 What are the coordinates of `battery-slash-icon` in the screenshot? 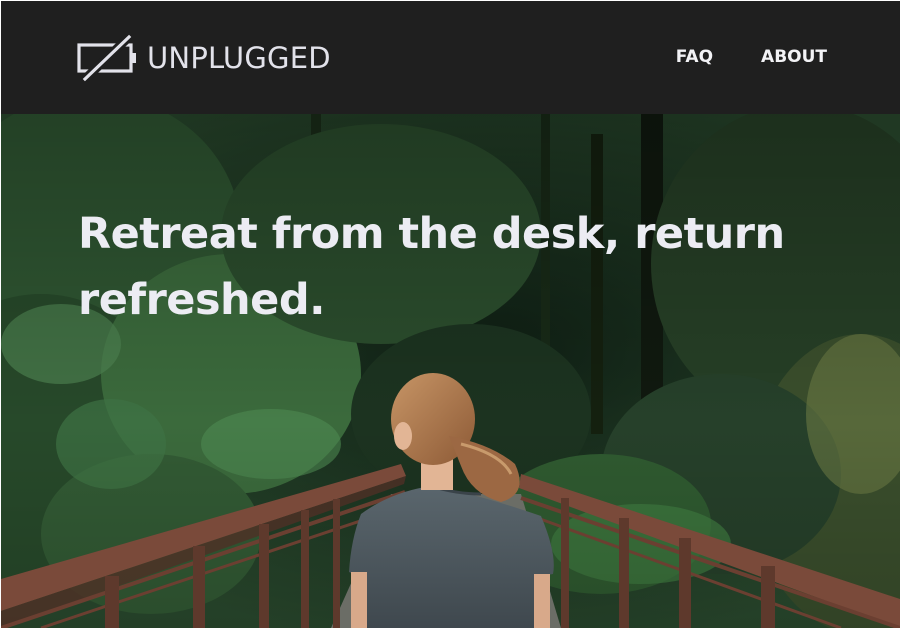 It's located at (106, 58).